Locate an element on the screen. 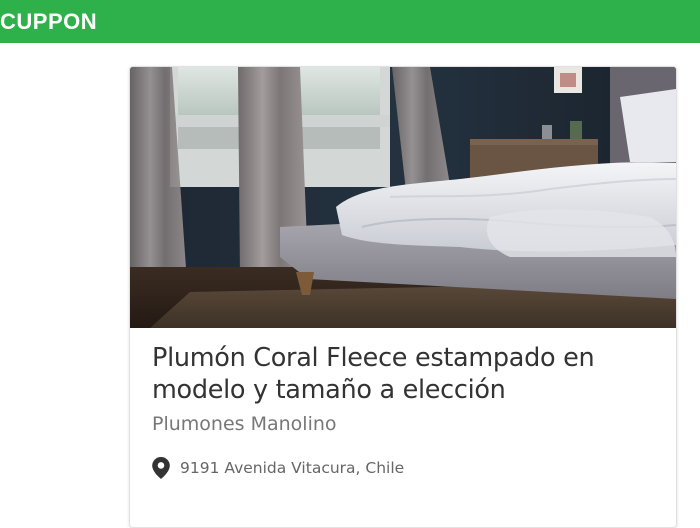 The height and width of the screenshot is (528, 700). top-bar: CUPPON is located at coordinates (350, 21).